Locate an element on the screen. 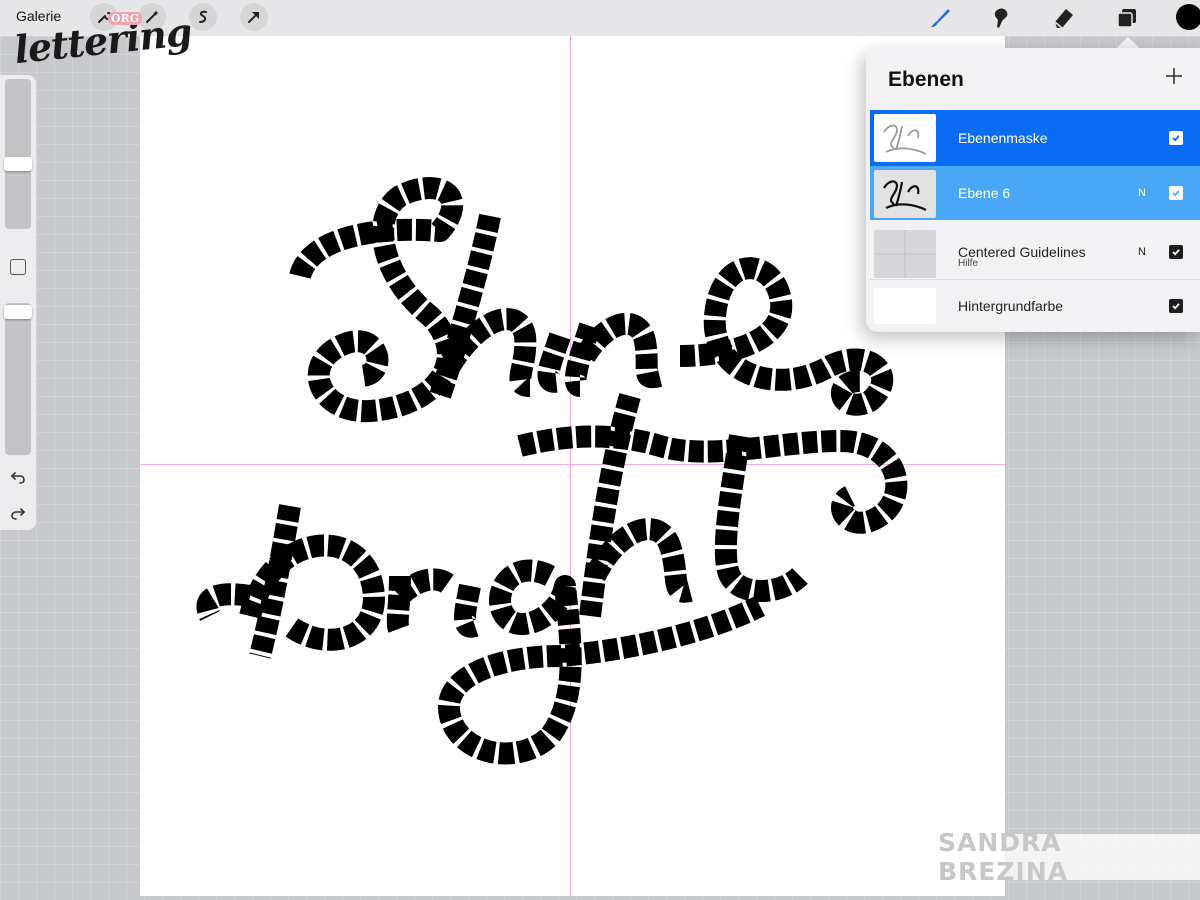 This screenshot has width=1200, height=900. redo-icon is located at coordinates (18, 513).